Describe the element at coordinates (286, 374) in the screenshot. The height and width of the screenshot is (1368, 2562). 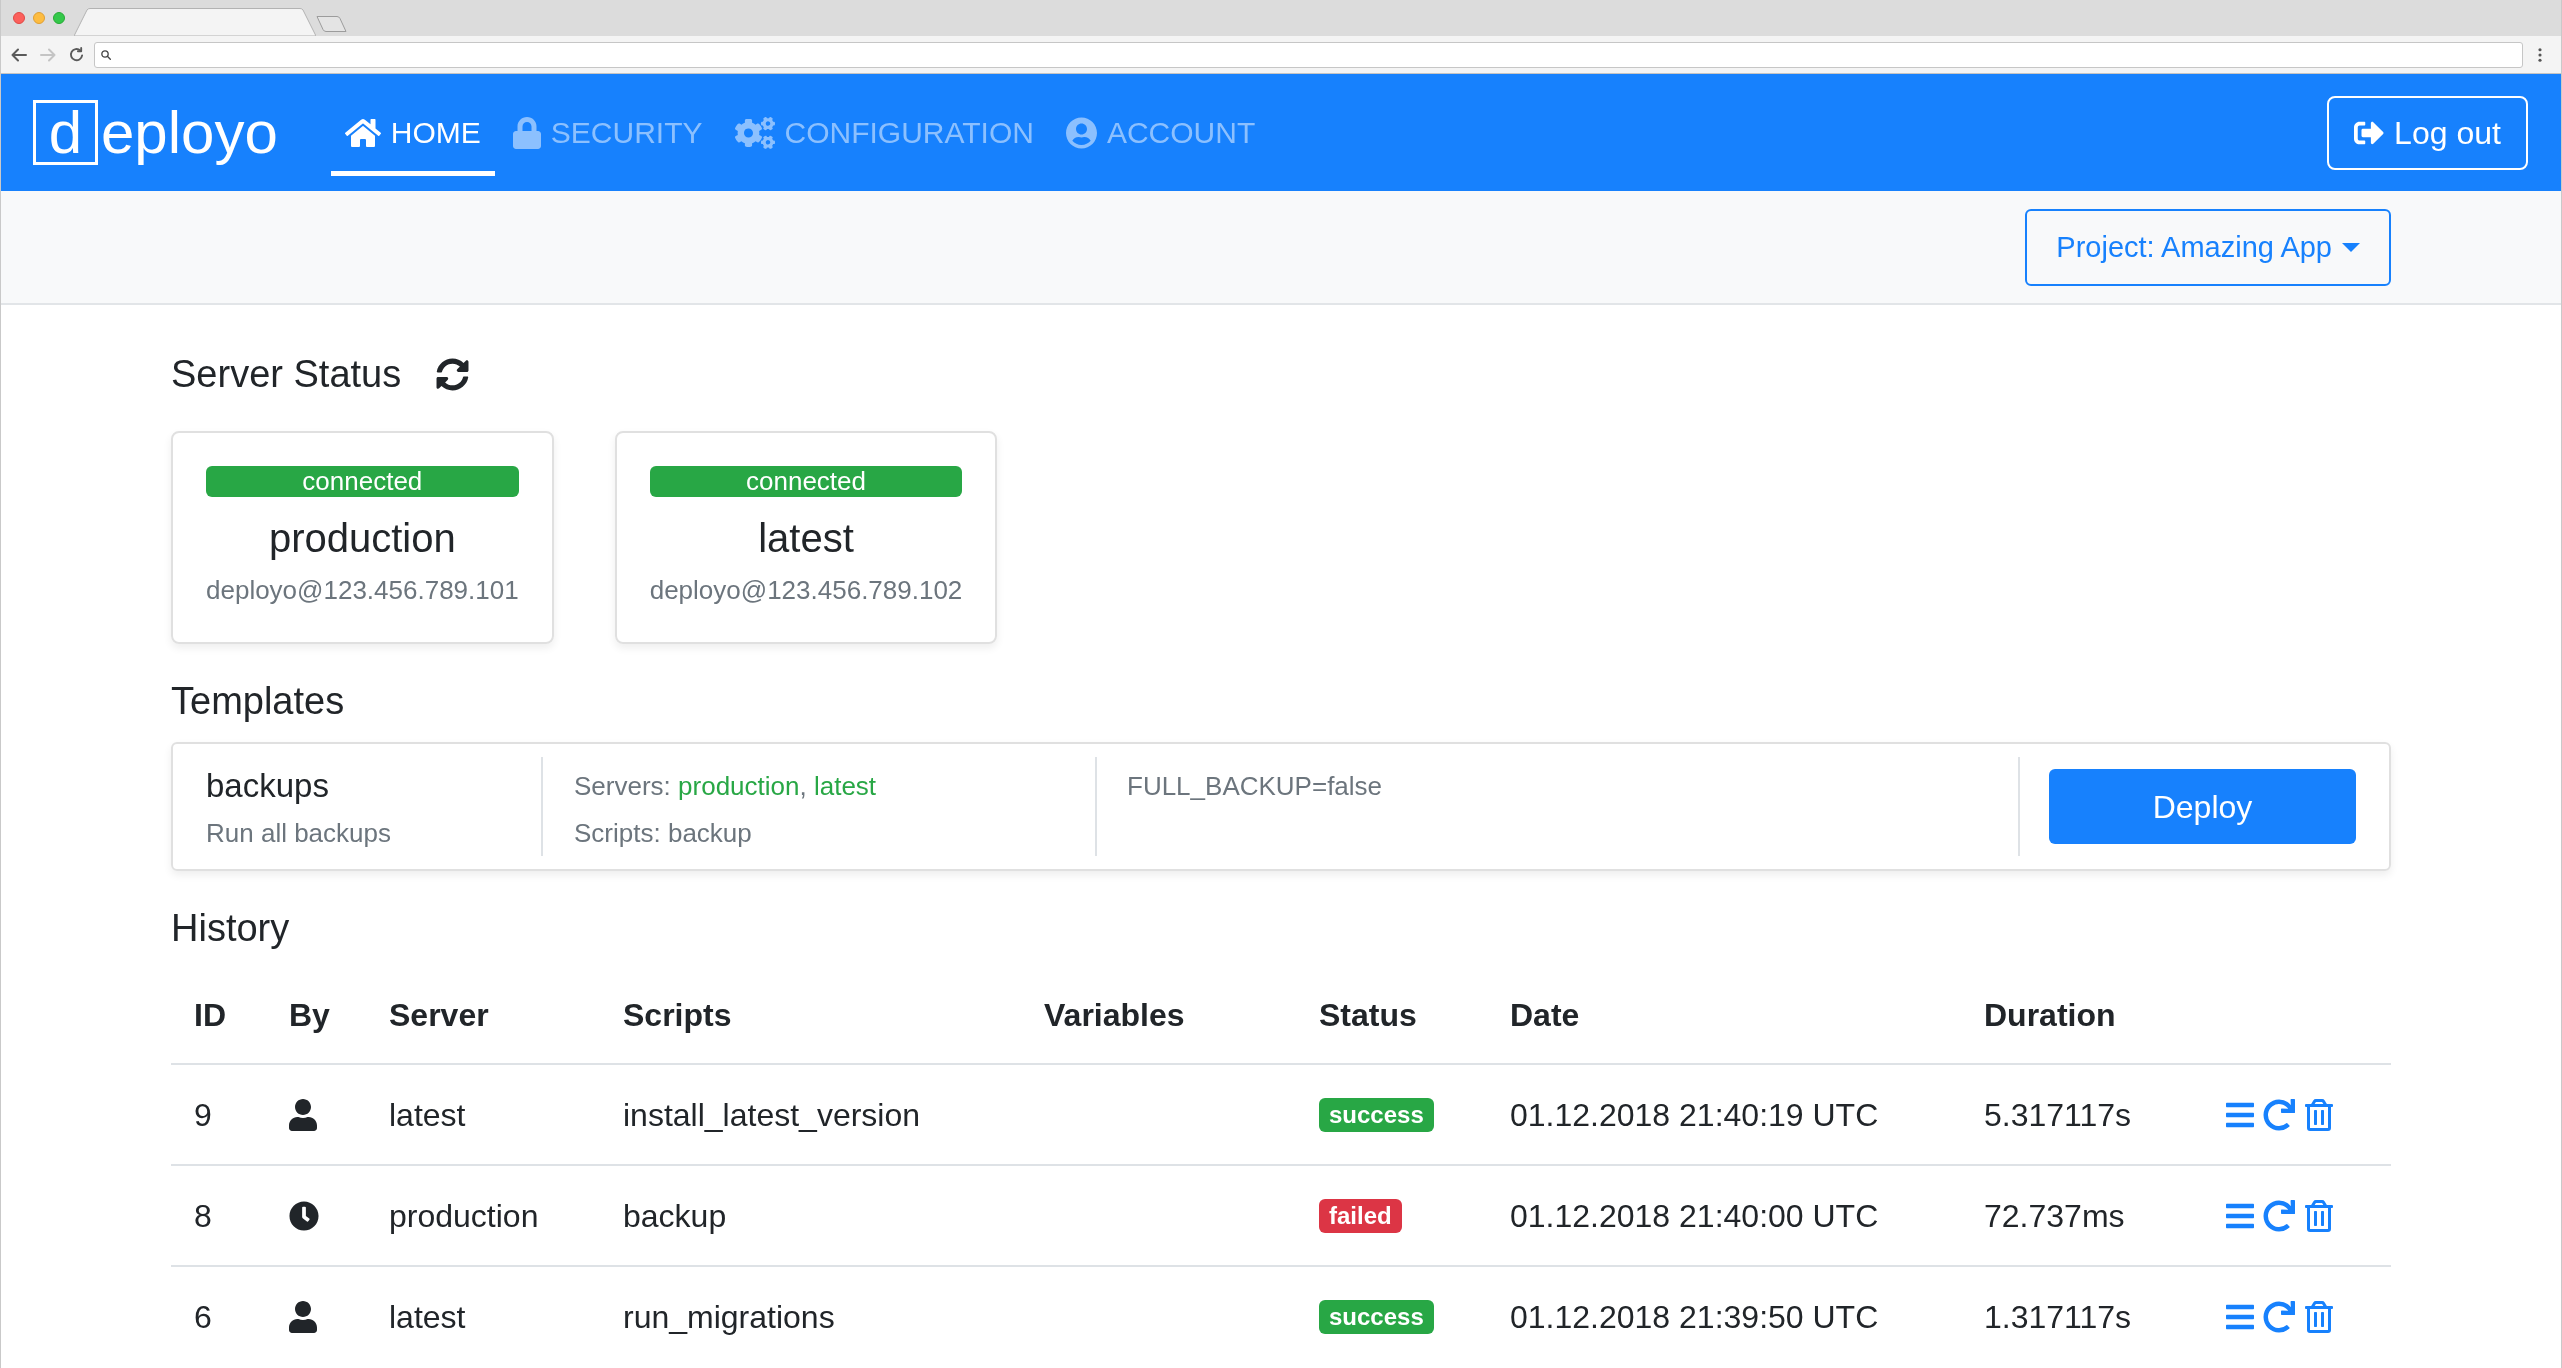
I see `section-title: Server Status` at that location.